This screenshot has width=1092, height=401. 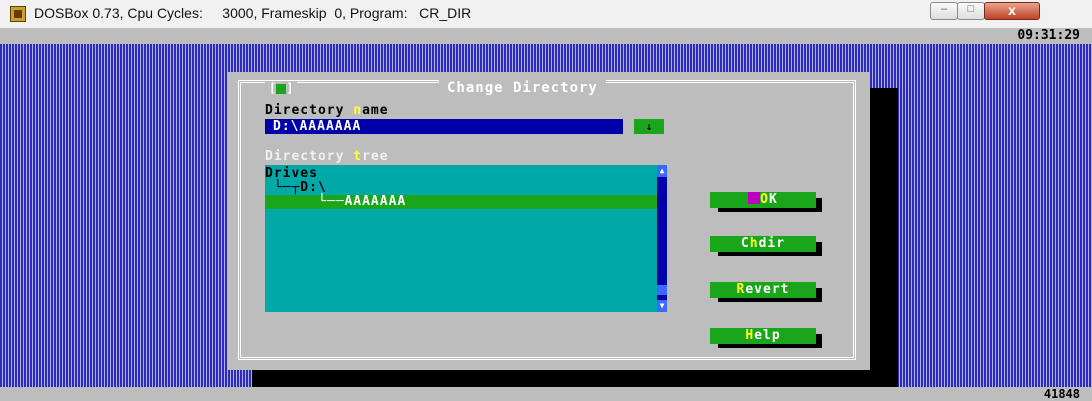 What do you see at coordinates (662, 171) in the screenshot?
I see `scroll-up-icon: ▲` at bounding box center [662, 171].